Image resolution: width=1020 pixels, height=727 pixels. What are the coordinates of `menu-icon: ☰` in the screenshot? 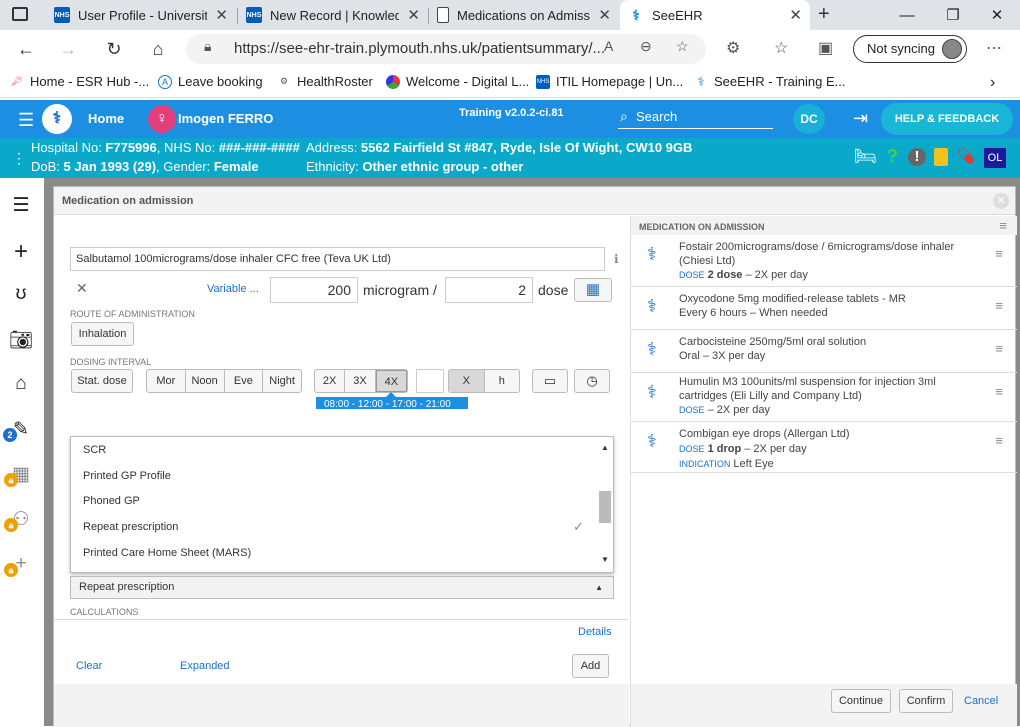 It's located at (26, 120).